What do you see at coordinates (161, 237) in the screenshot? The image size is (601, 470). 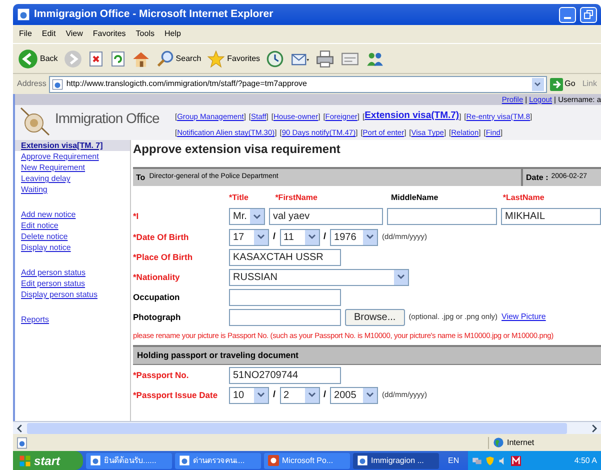 I see `field-label: *Date Of Birth` at bounding box center [161, 237].